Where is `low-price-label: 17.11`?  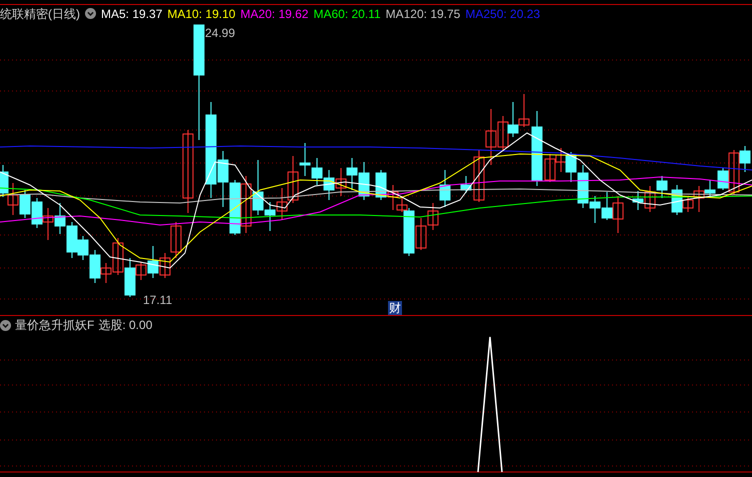 low-price-label: 17.11 is located at coordinates (157, 300).